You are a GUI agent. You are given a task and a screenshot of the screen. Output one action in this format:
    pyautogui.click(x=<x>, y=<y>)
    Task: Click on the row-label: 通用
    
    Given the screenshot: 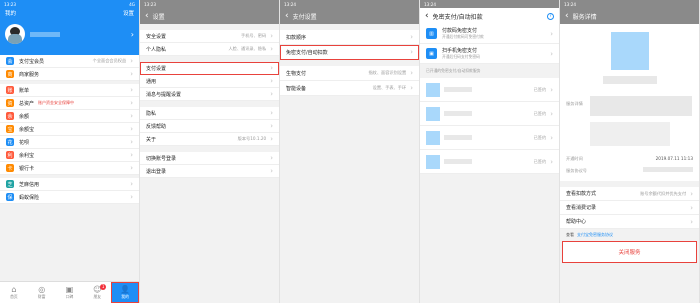 What is the action you would take?
    pyautogui.click(x=151, y=81)
    